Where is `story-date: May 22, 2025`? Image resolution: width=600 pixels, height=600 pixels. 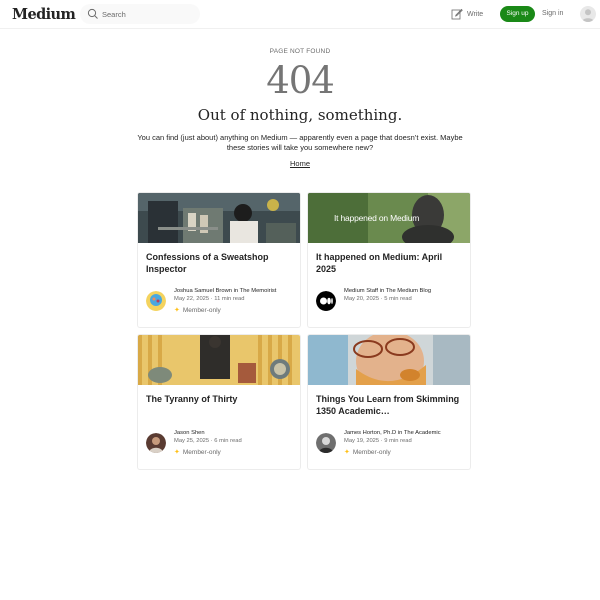
story-date: May 22, 2025 is located at coordinates (192, 299).